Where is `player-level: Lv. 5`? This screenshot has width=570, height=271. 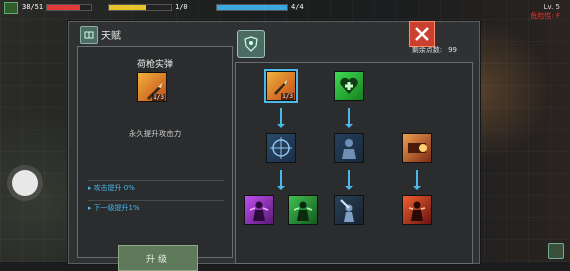 player-level: Lv. 5 is located at coordinates (551, 7).